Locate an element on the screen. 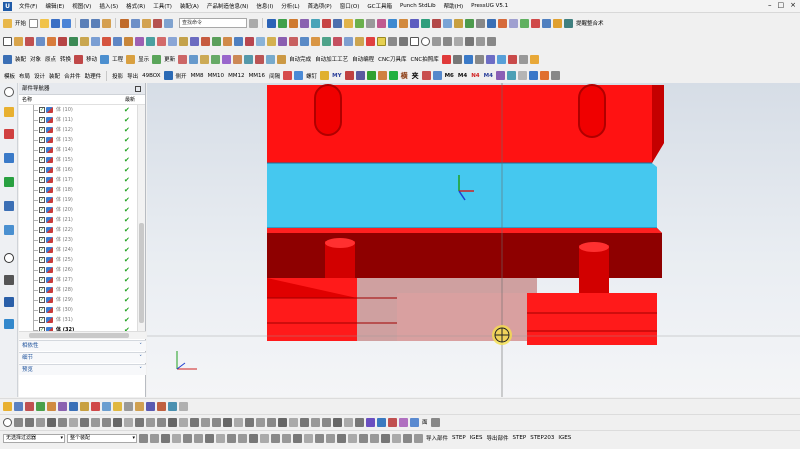 The height and width of the screenshot is (449, 800). misc9-tool-icon is located at coordinates (569, 23).